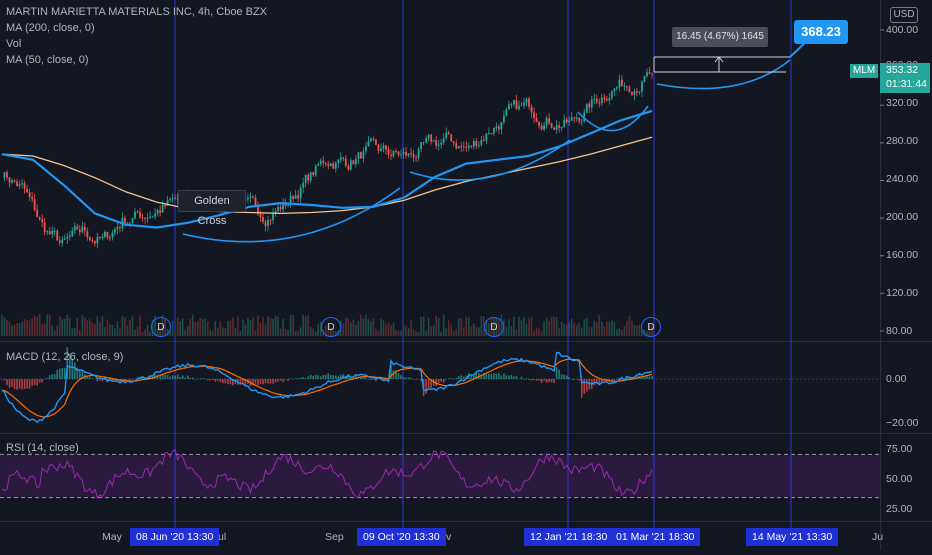 The width and height of the screenshot is (932, 555). Describe the element at coordinates (13, 44) in the screenshot. I see `study-vol-label: Vol` at that location.